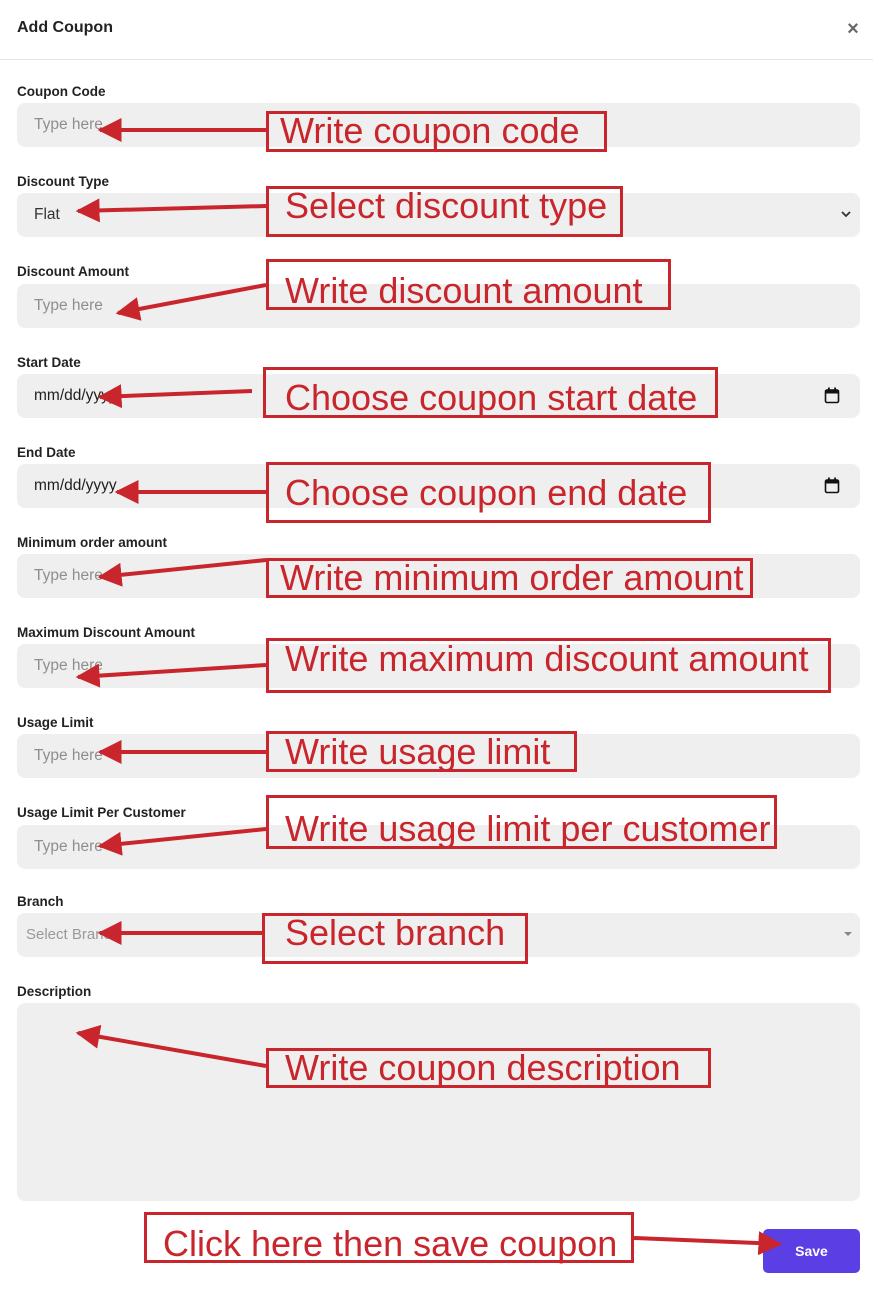 Image resolution: width=873 pixels, height=1290 pixels. I want to click on annotation-text: Write usage limit per customer, so click(528, 828).